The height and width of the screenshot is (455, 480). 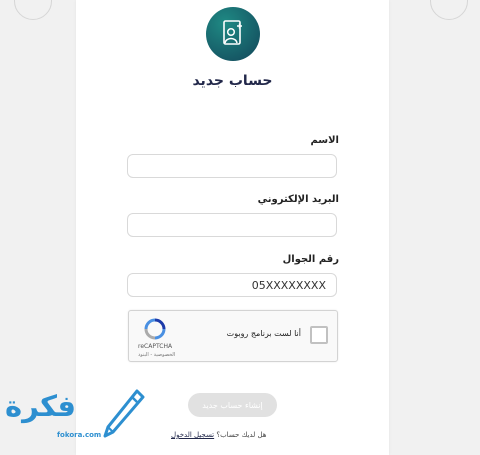 What do you see at coordinates (41, 406) in the screenshot?
I see `logo-text: فكرة` at bounding box center [41, 406].